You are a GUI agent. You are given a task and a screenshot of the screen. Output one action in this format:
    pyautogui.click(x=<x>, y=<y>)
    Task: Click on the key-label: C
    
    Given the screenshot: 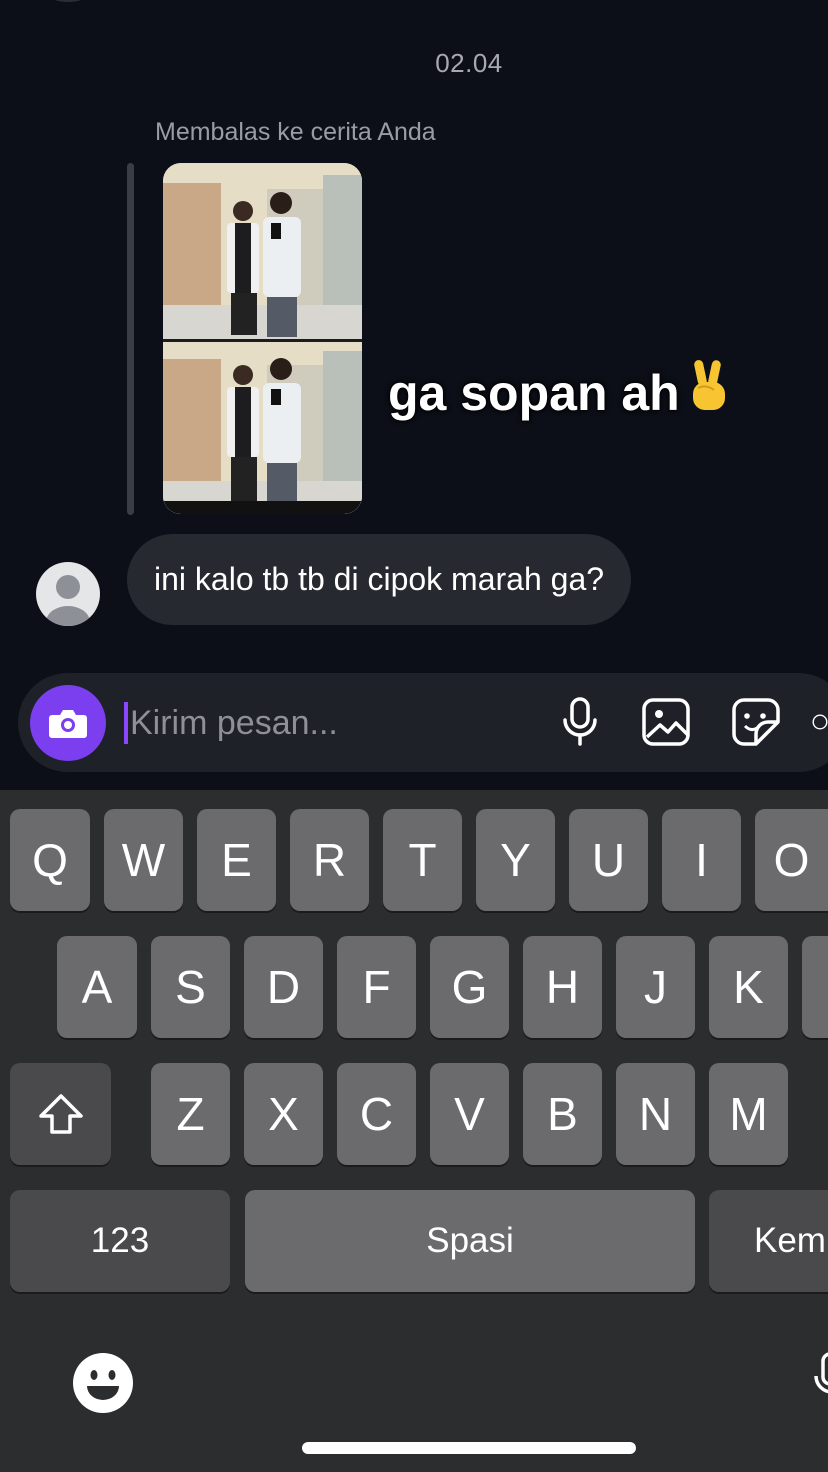 What is the action you would take?
    pyautogui.click(x=376, y=1114)
    